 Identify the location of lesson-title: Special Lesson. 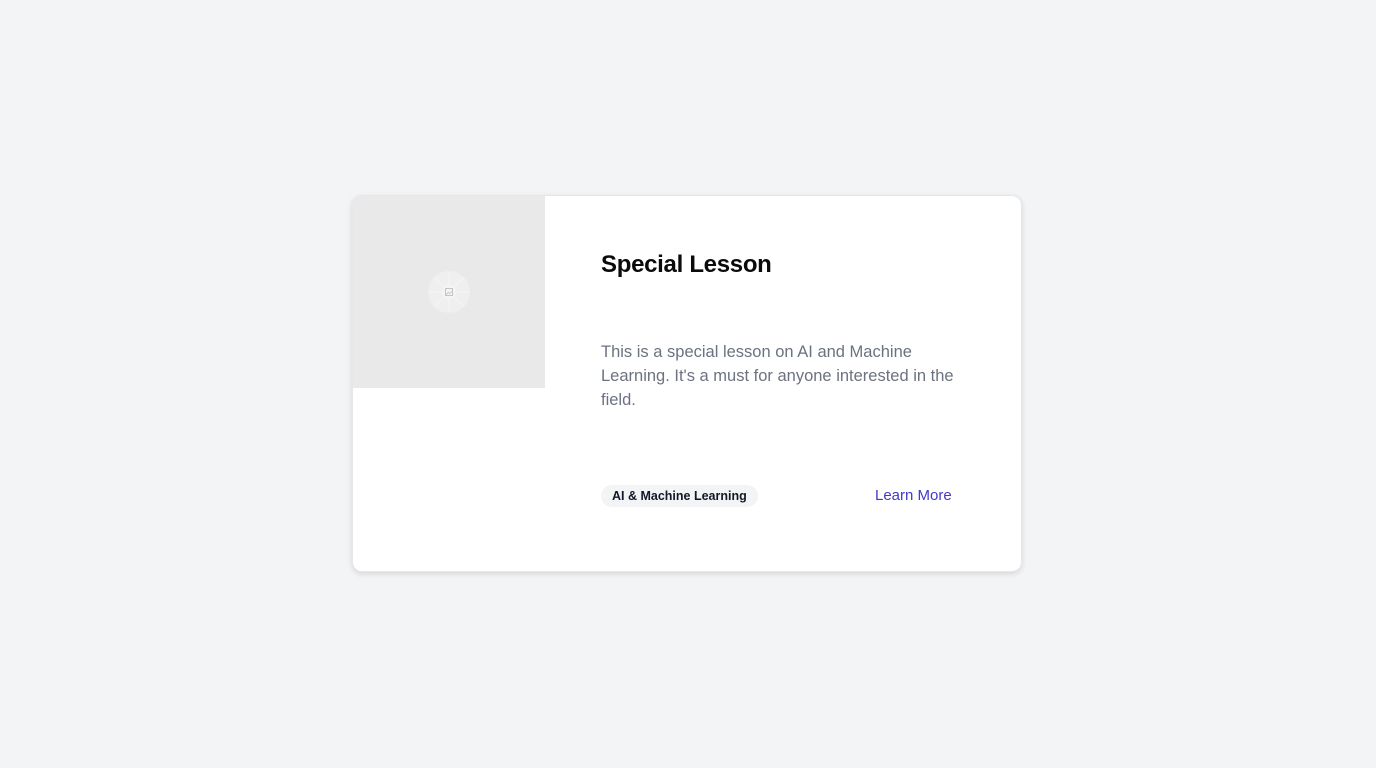
(686, 264).